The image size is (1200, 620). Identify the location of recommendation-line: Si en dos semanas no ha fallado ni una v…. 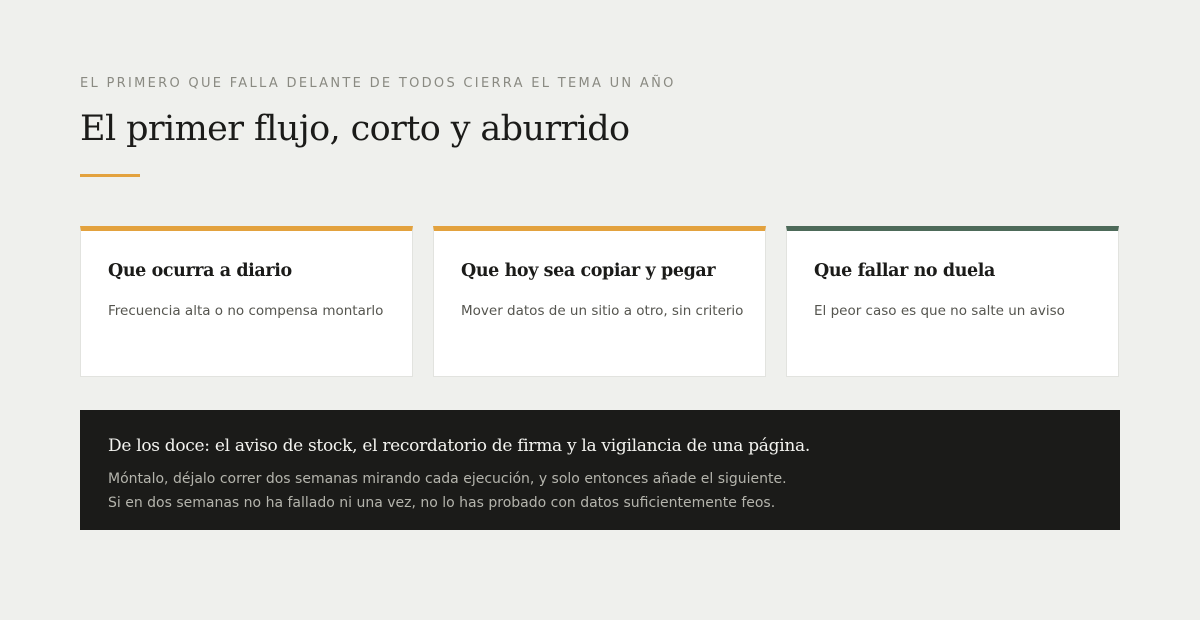
(442, 503).